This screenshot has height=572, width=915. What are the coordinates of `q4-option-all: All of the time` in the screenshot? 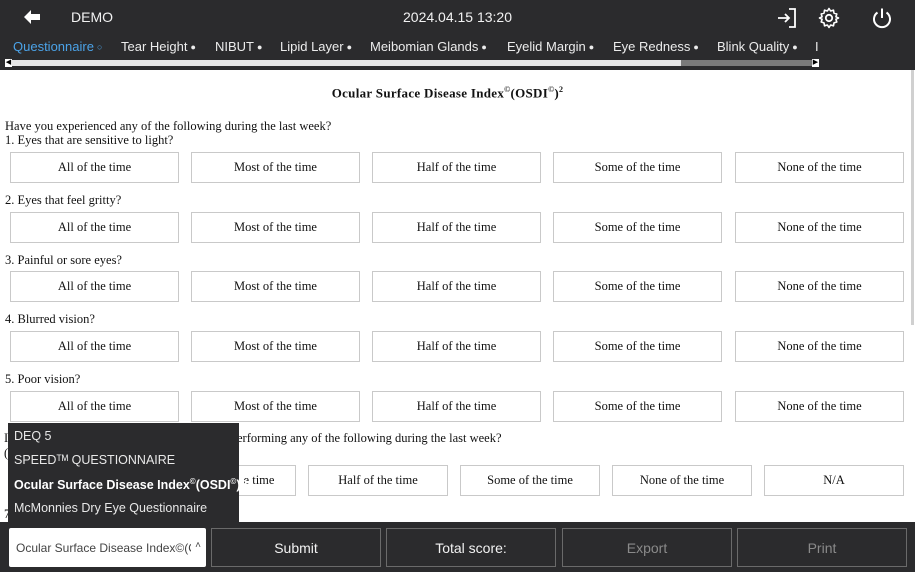 It's located at (94, 346).